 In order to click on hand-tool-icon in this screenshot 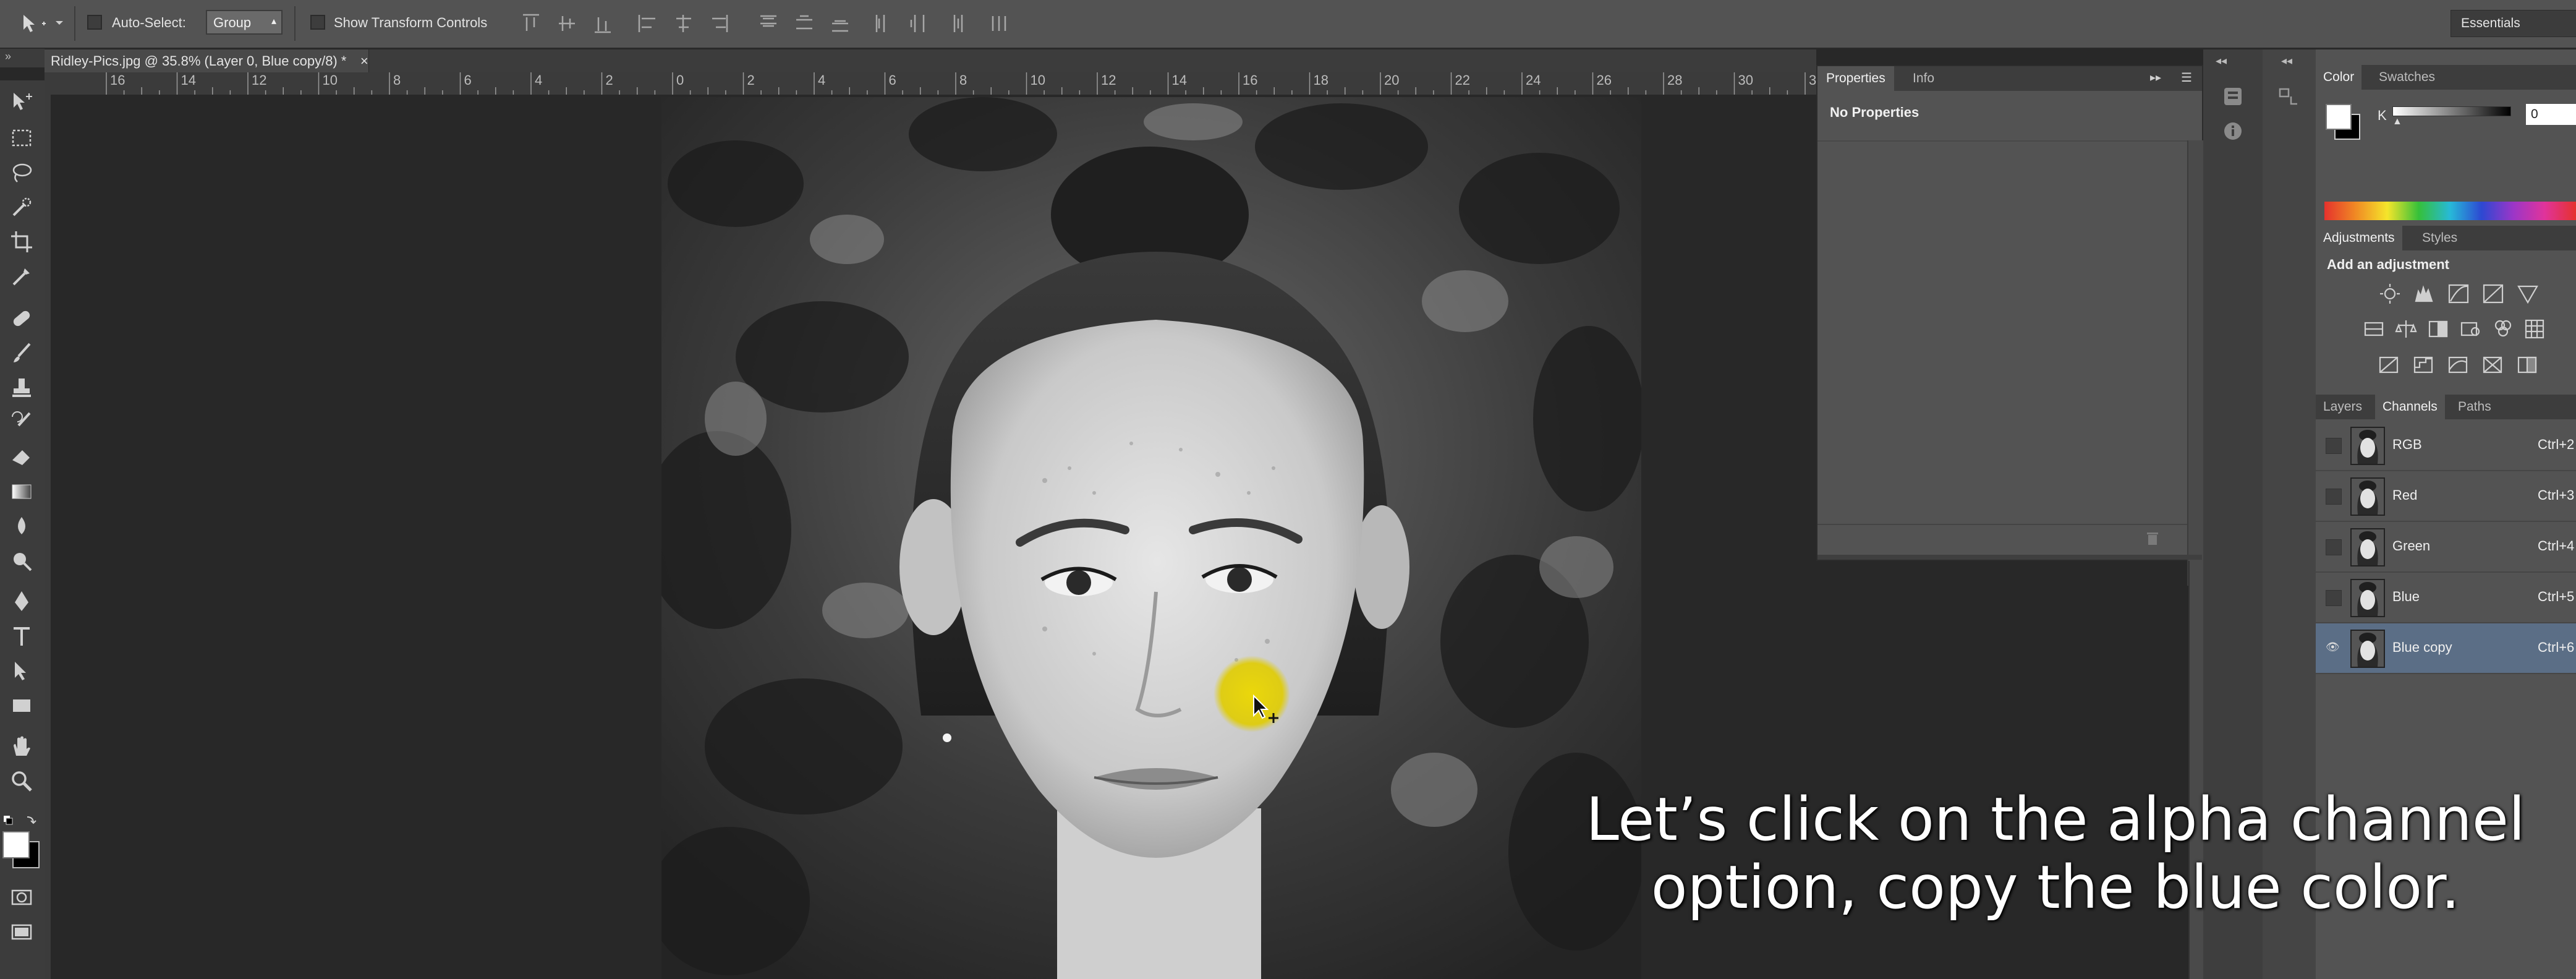, I will do `click(22, 746)`.